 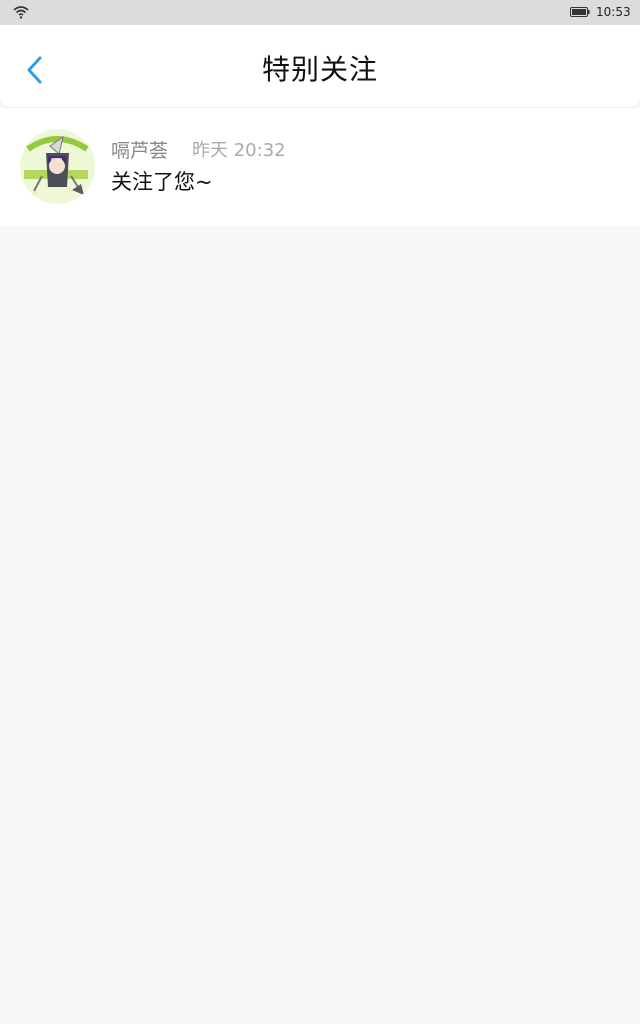 I want to click on battery-icon, so click(x=580, y=12).